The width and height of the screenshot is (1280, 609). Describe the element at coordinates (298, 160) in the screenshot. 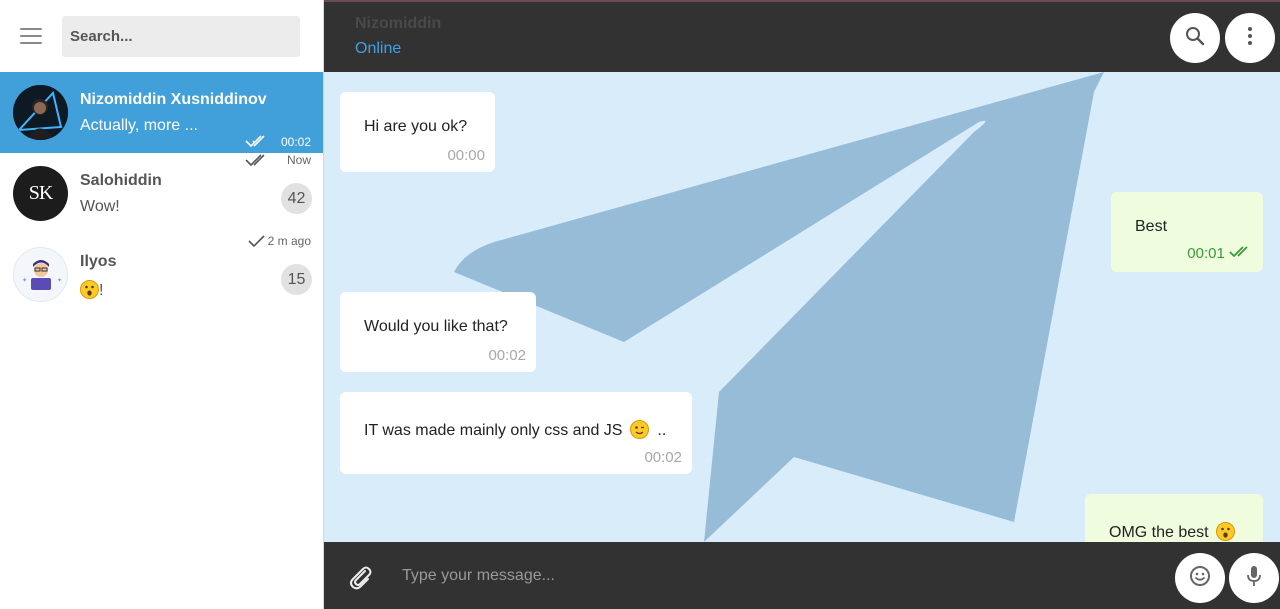

I see `chat-time: Now` at that location.